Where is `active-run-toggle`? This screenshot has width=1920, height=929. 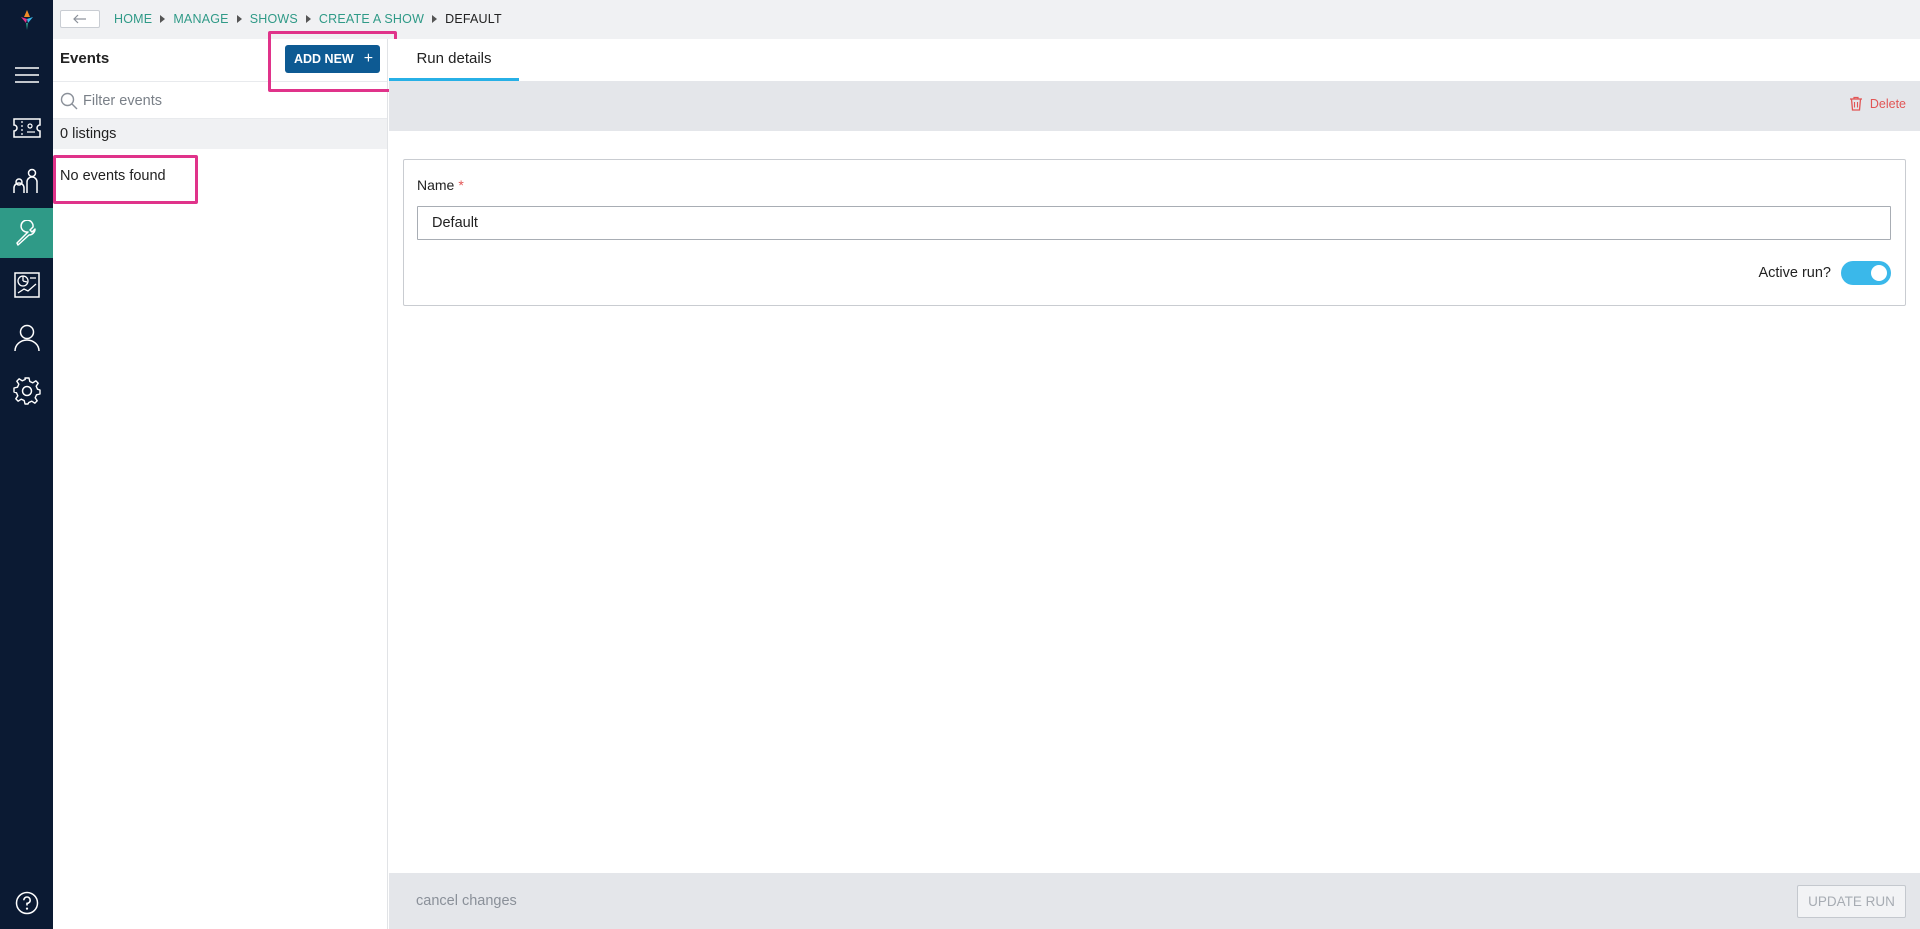
active-run-toggle is located at coordinates (1866, 273).